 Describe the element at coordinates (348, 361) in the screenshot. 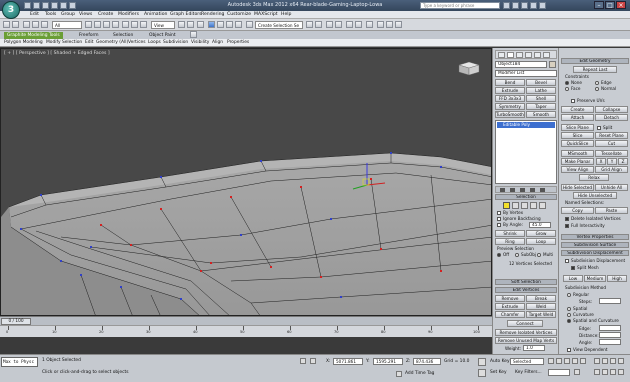

I see `x-coordinate-field: 5071.861` at that location.